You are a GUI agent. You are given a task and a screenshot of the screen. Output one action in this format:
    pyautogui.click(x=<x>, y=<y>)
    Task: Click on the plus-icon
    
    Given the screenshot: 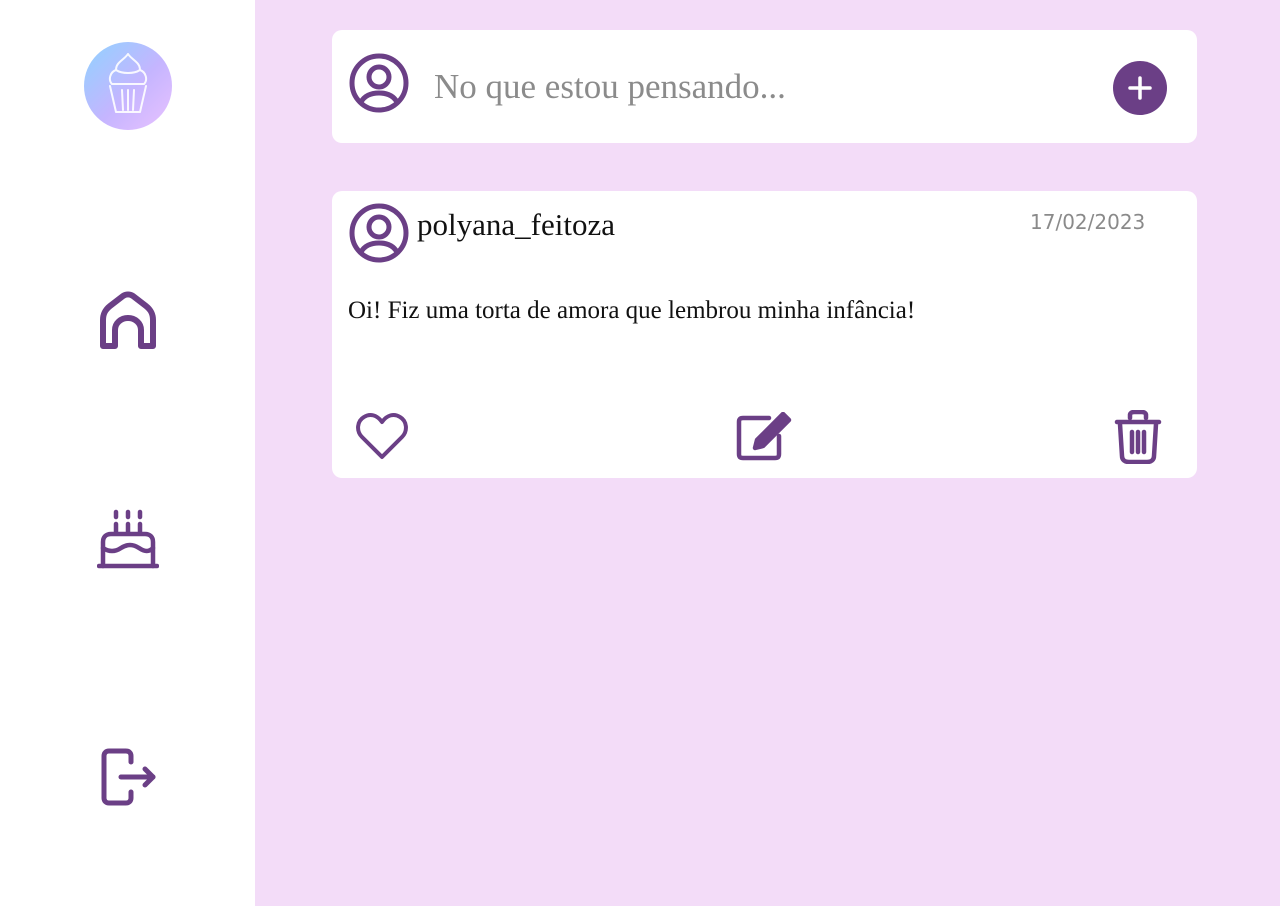 What is the action you would take?
    pyautogui.click(x=1140, y=88)
    